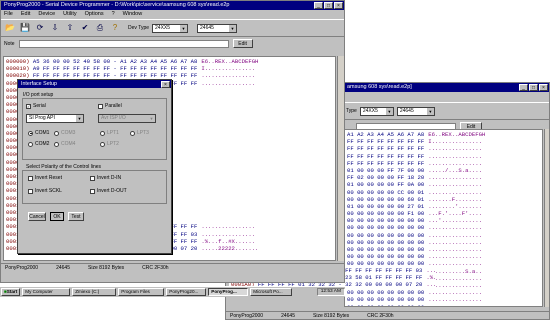 This screenshot has height=320, width=550. What do you see at coordinates (45, 178) in the screenshot?
I see `invert-reset-option: Invert Reset` at bounding box center [45, 178].